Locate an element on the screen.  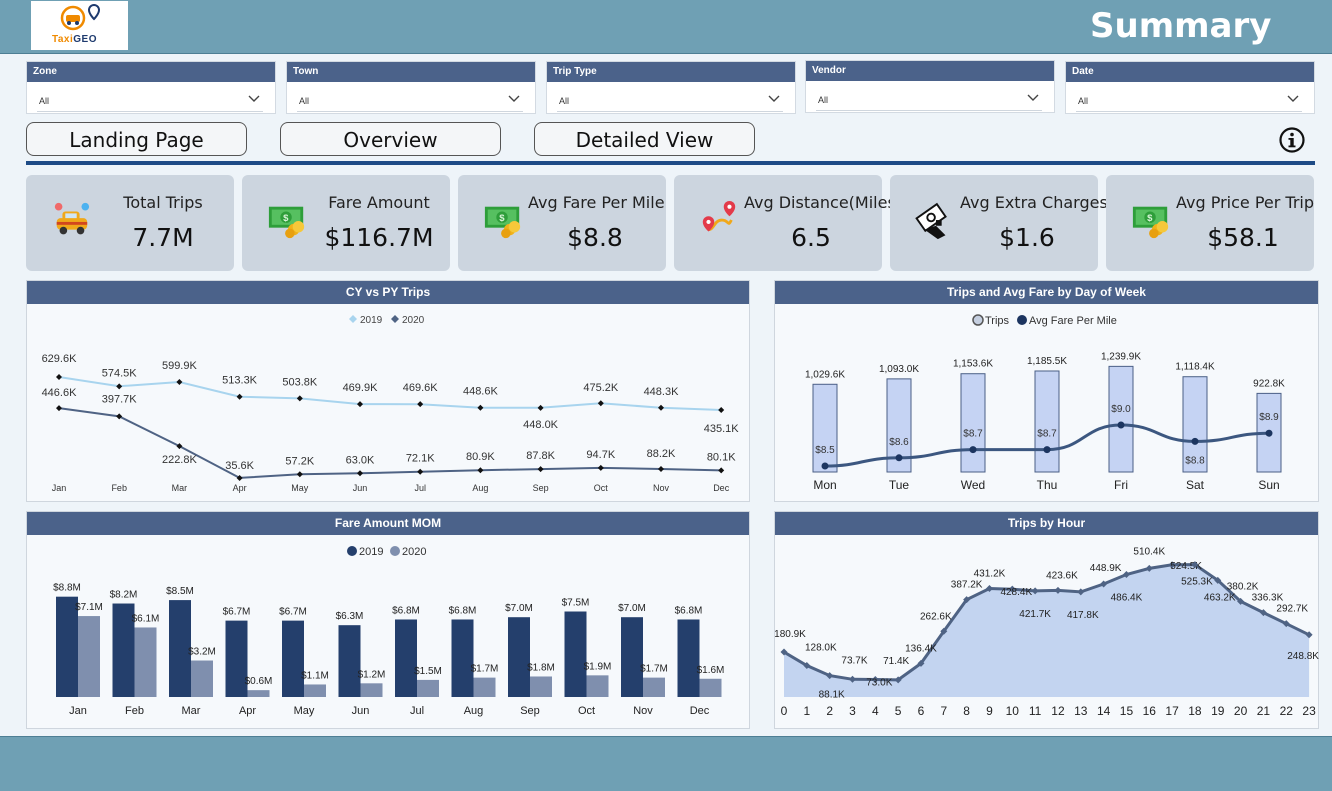
x-tick-label: 15 is located at coordinates (1127, 711).